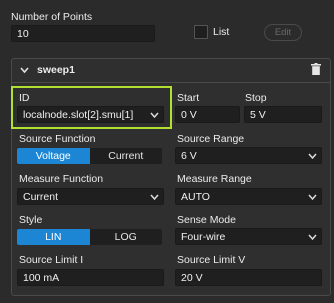 The height and width of the screenshot is (303, 334). What do you see at coordinates (211, 139) in the screenshot?
I see `source-range-label: Source Range` at bounding box center [211, 139].